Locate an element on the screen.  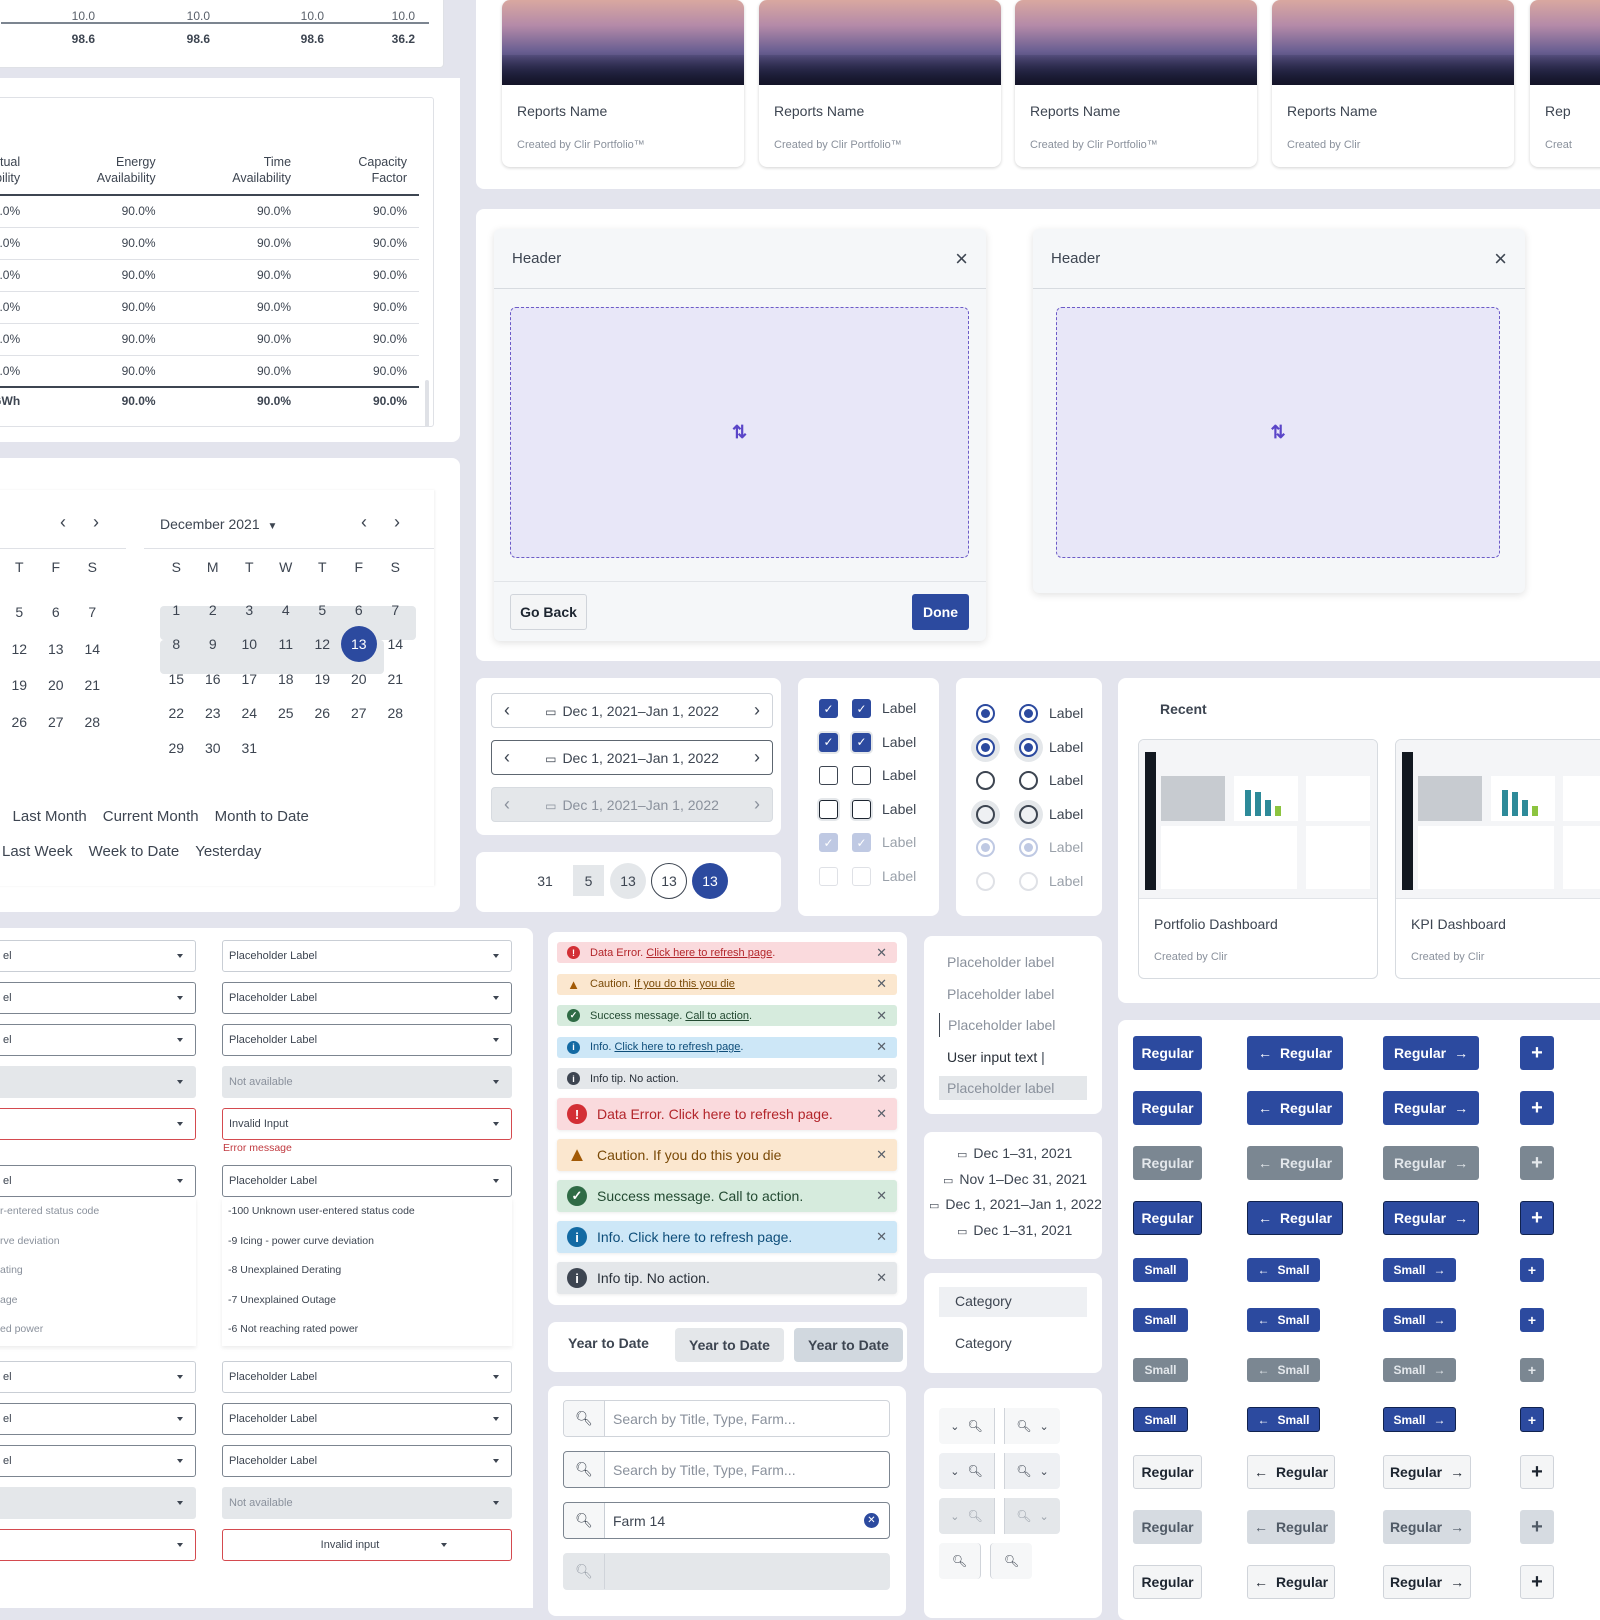
dropdown-search-toggle: ⌄ 🔍︎ is located at coordinates (967, 1471).